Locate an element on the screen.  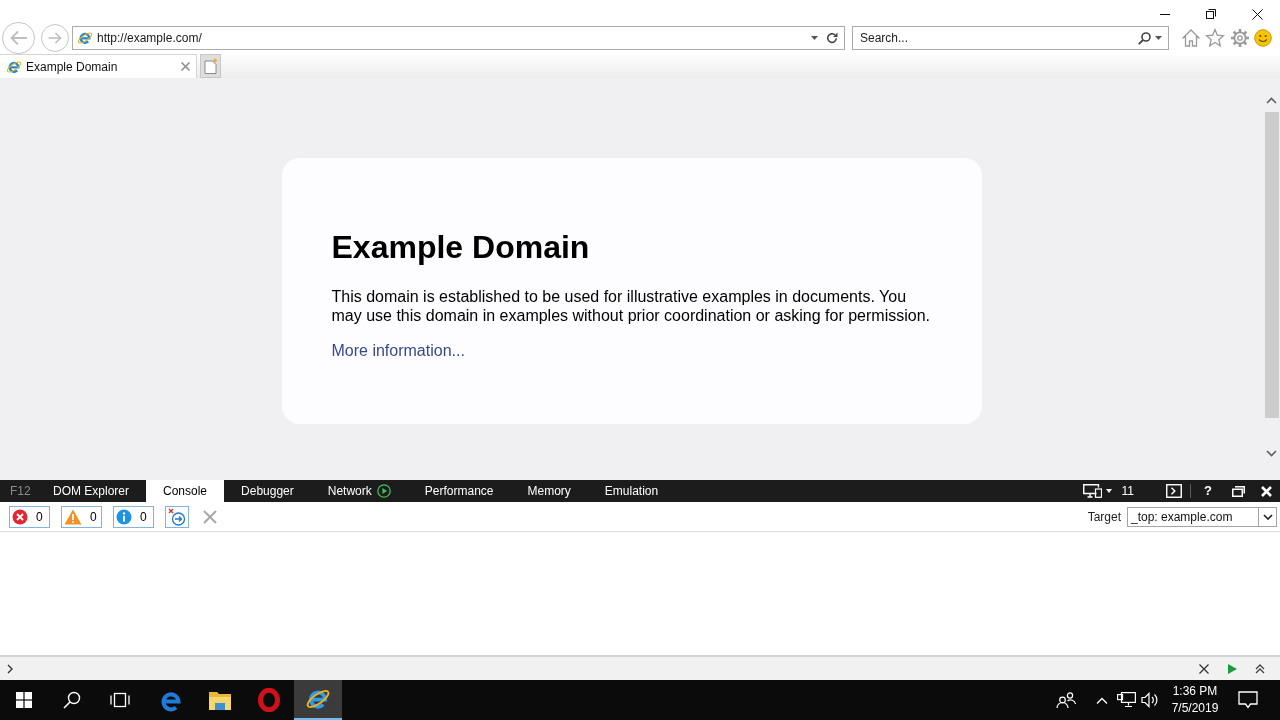
info-count-button: 0 is located at coordinates (133, 516).